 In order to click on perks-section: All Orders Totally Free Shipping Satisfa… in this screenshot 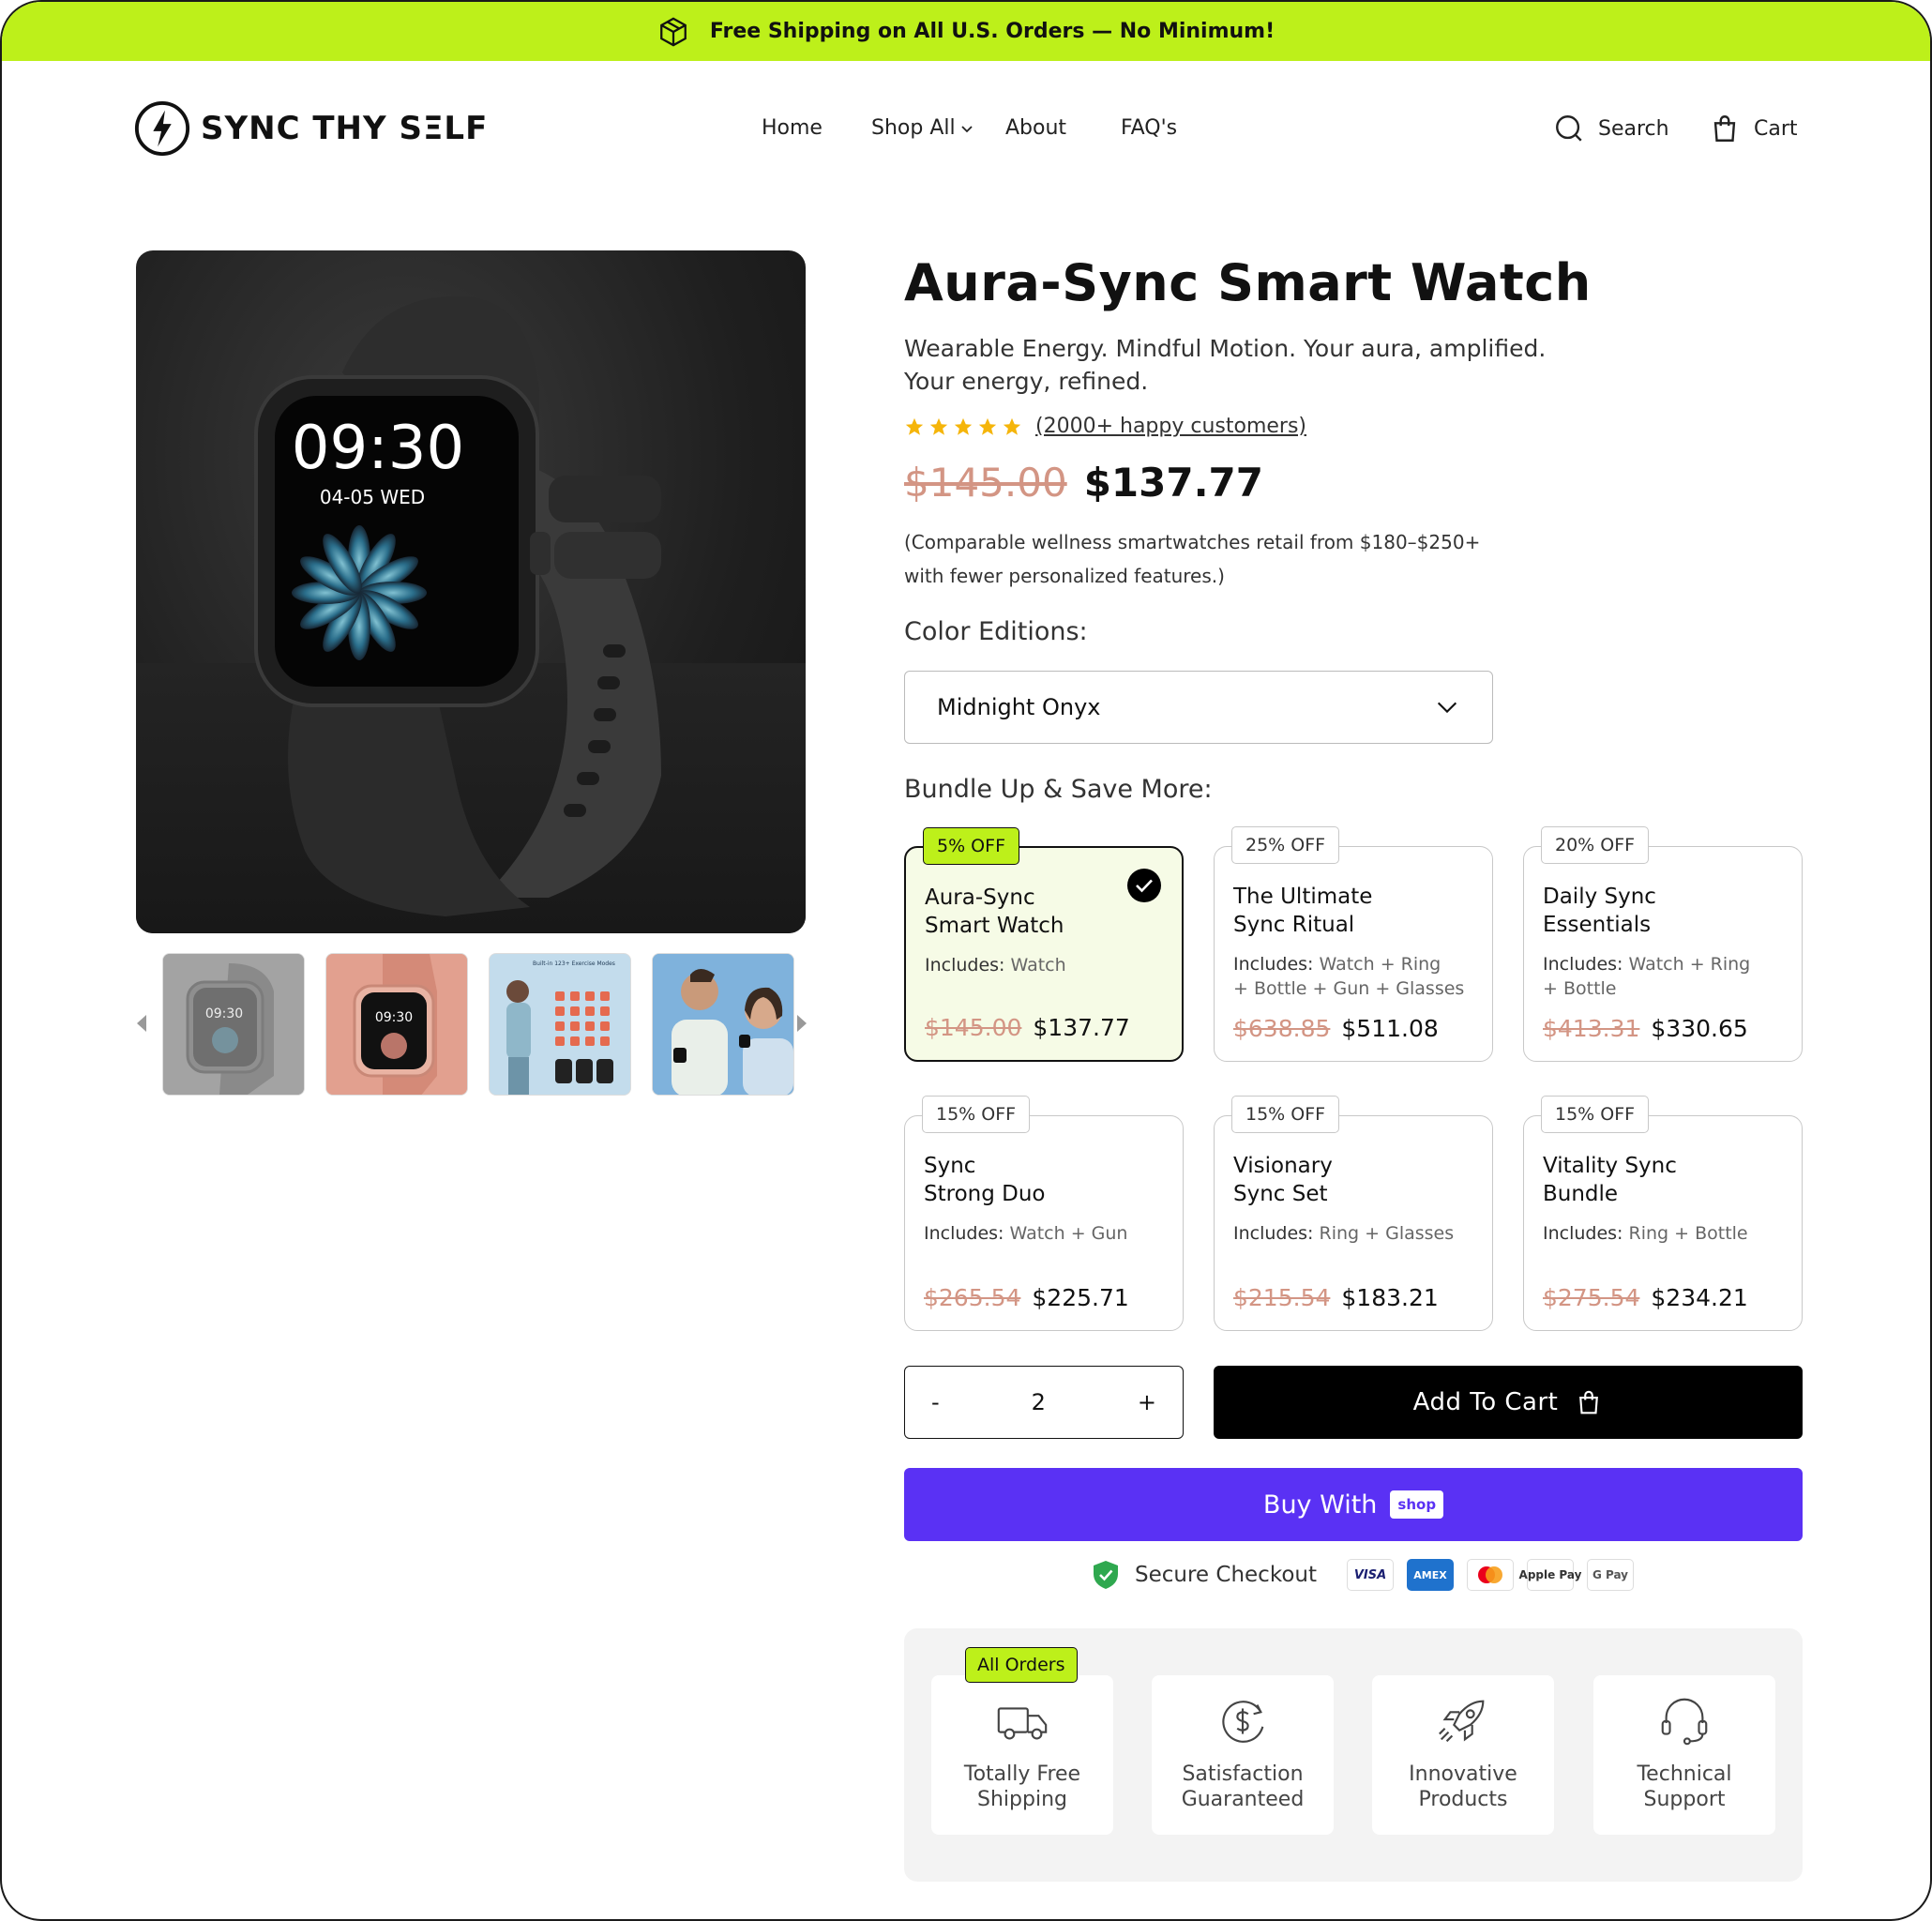, I will do `click(1353, 1755)`.